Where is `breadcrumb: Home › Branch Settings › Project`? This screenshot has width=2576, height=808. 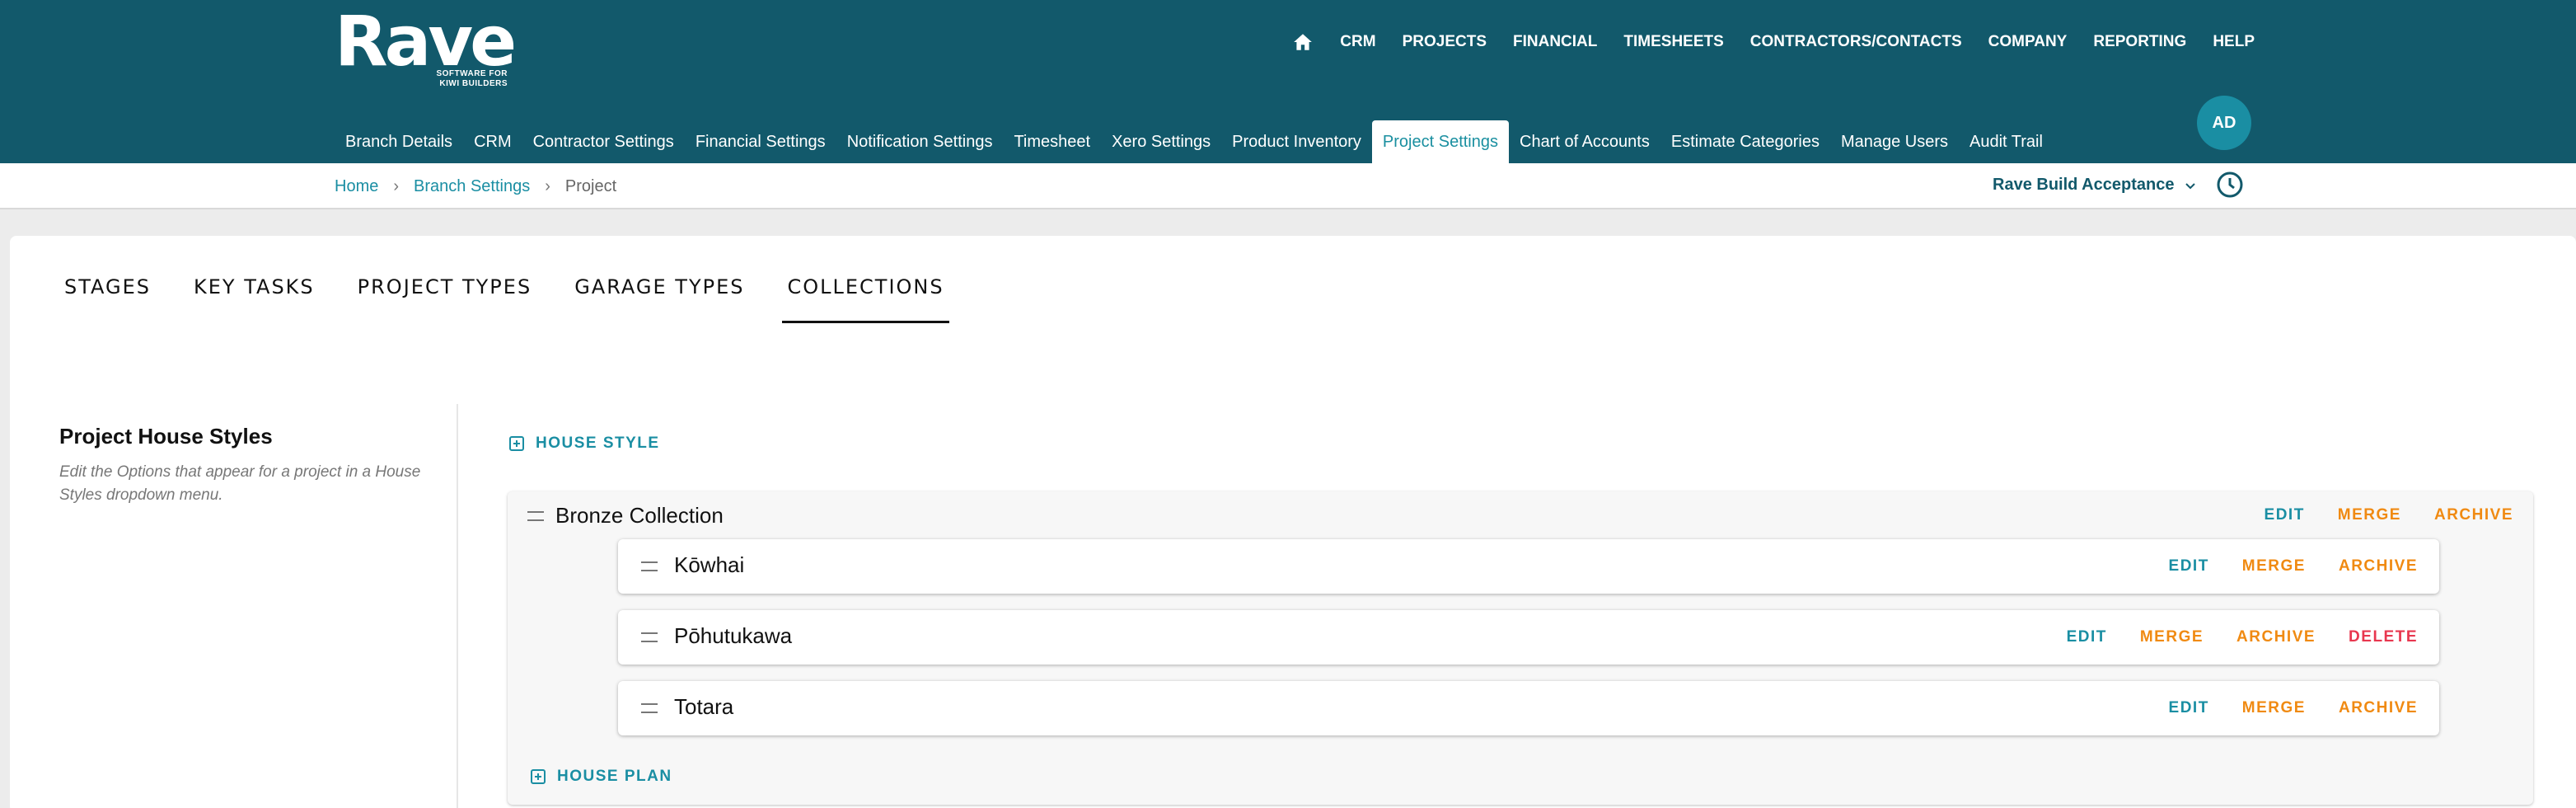
breadcrumb: Home › Branch Settings › Project is located at coordinates (475, 186).